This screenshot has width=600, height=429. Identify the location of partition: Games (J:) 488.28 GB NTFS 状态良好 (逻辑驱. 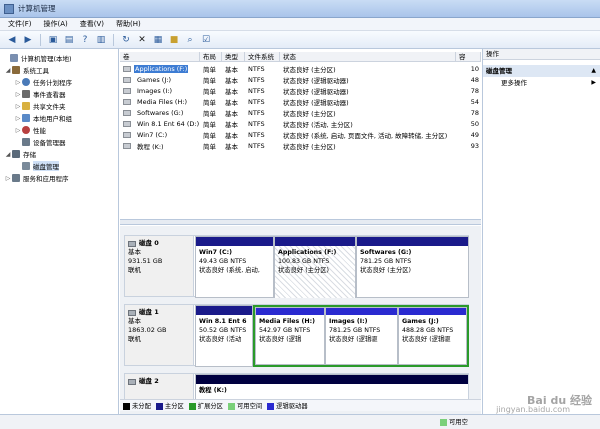
(432, 336).